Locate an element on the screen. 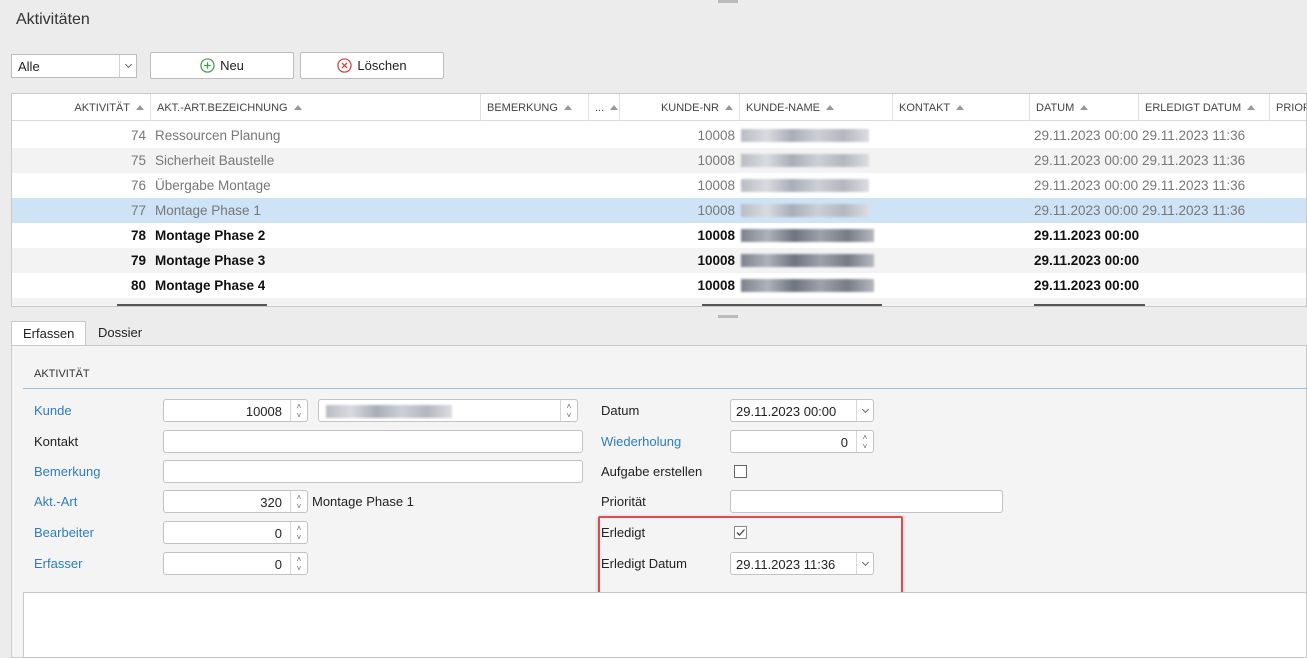 This screenshot has width=1307, height=658. col-header-bemerkung: BEMERKUNG is located at coordinates (535, 107).